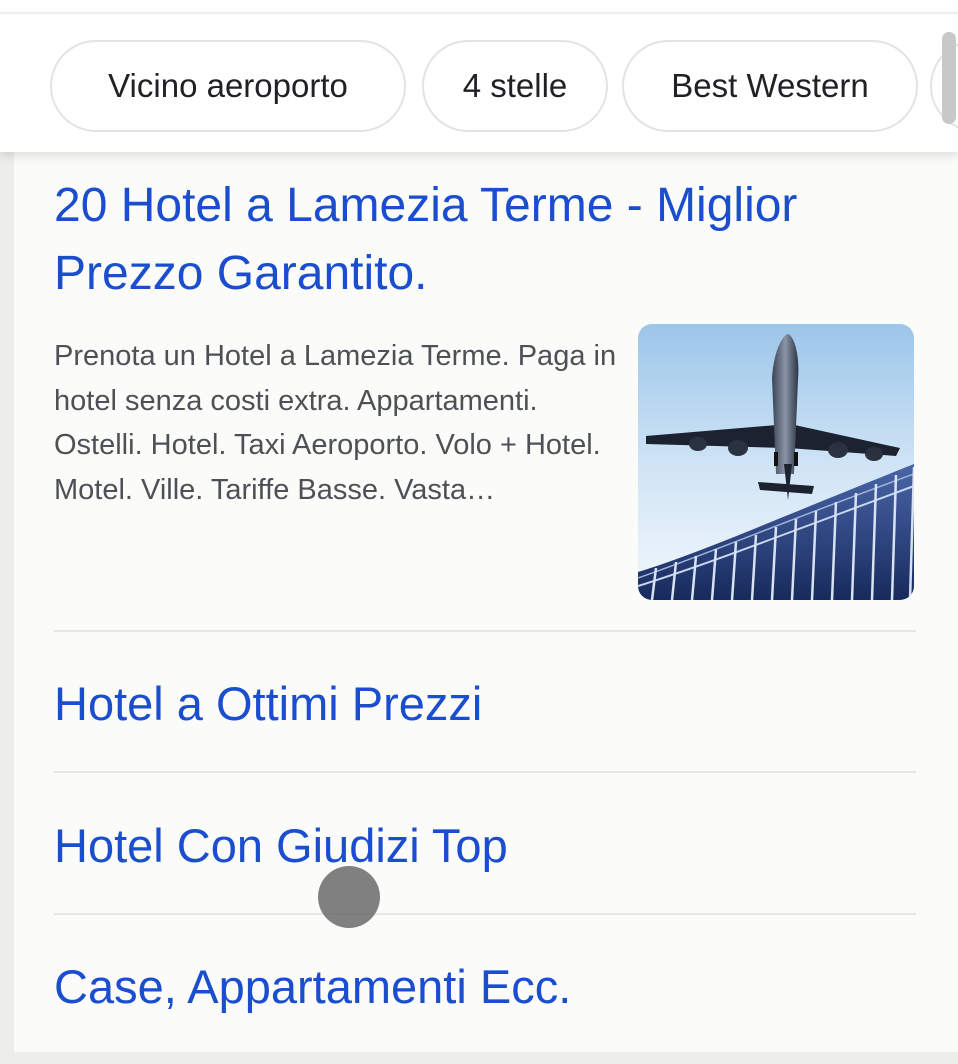 Image resolution: width=958 pixels, height=1064 pixels. What do you see at coordinates (228, 86) in the screenshot?
I see `chip-vicino-aeroporto: Vicino aeroporto` at bounding box center [228, 86].